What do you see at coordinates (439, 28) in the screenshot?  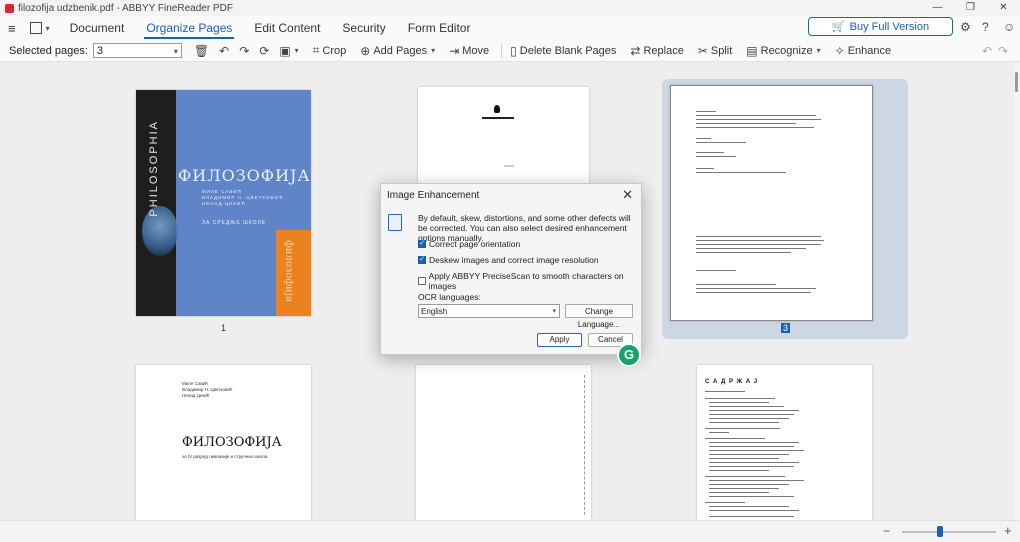 I see `tab-form-editor: Form Editor` at bounding box center [439, 28].